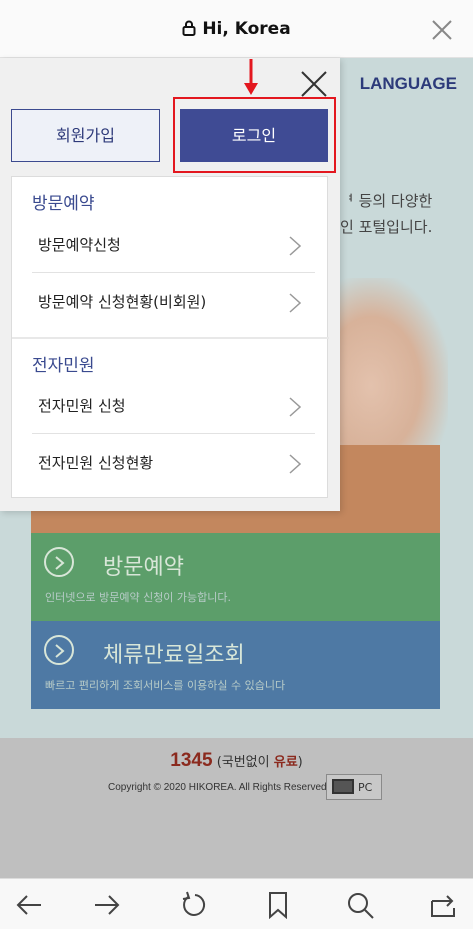 Image resolution: width=473 pixels, height=929 pixels. I want to click on tile-desc: 인터넷으로 방문예약 신청이 가능합니다., so click(138, 597).